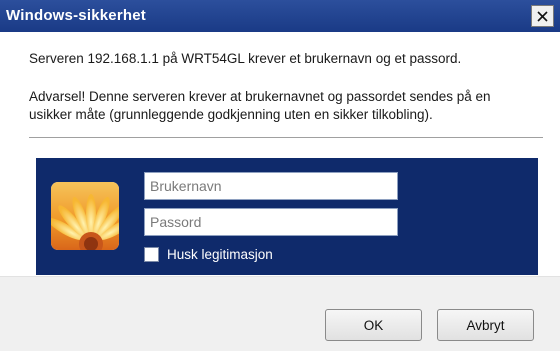 Image resolution: width=560 pixels, height=351 pixels. What do you see at coordinates (271, 222) in the screenshot?
I see `password-field` at bounding box center [271, 222].